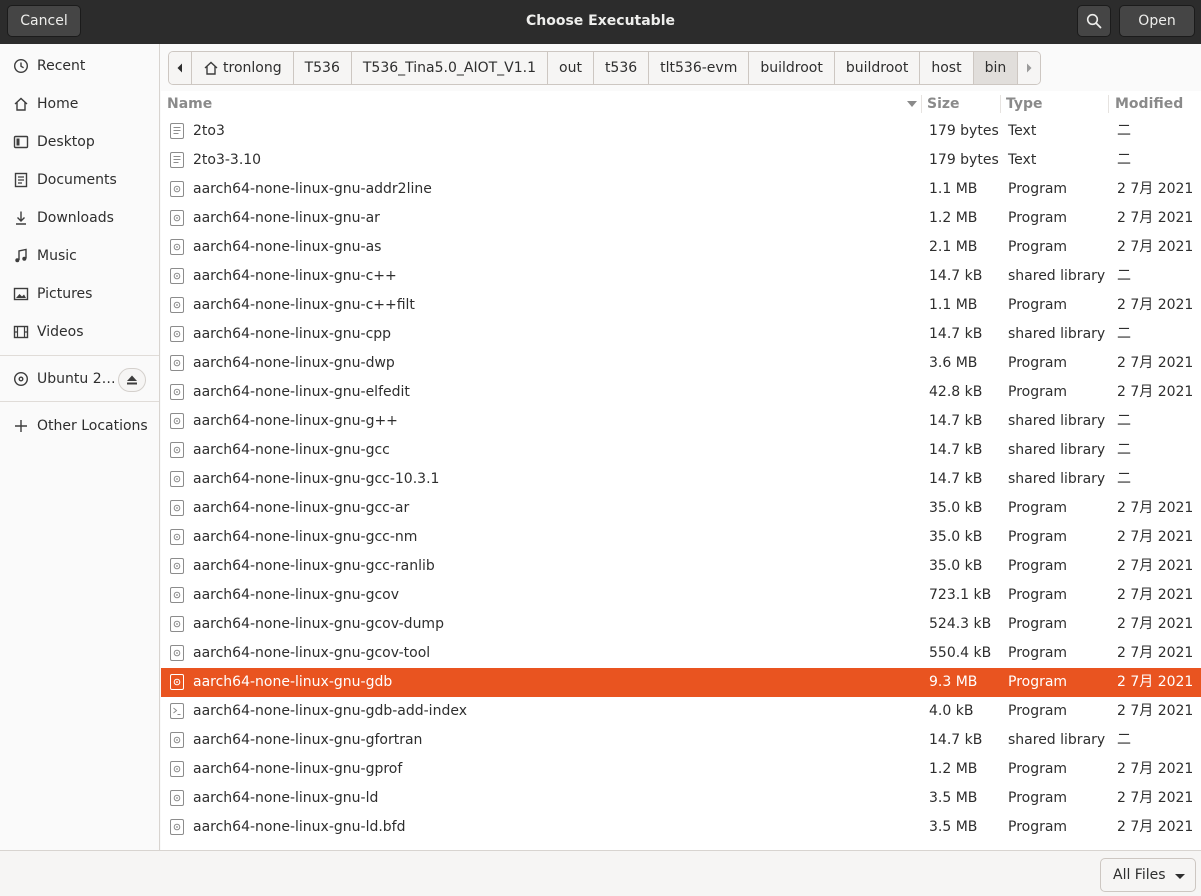 This screenshot has height=896, width=1201. I want to click on breadcrumb-current: bin, so click(996, 68).